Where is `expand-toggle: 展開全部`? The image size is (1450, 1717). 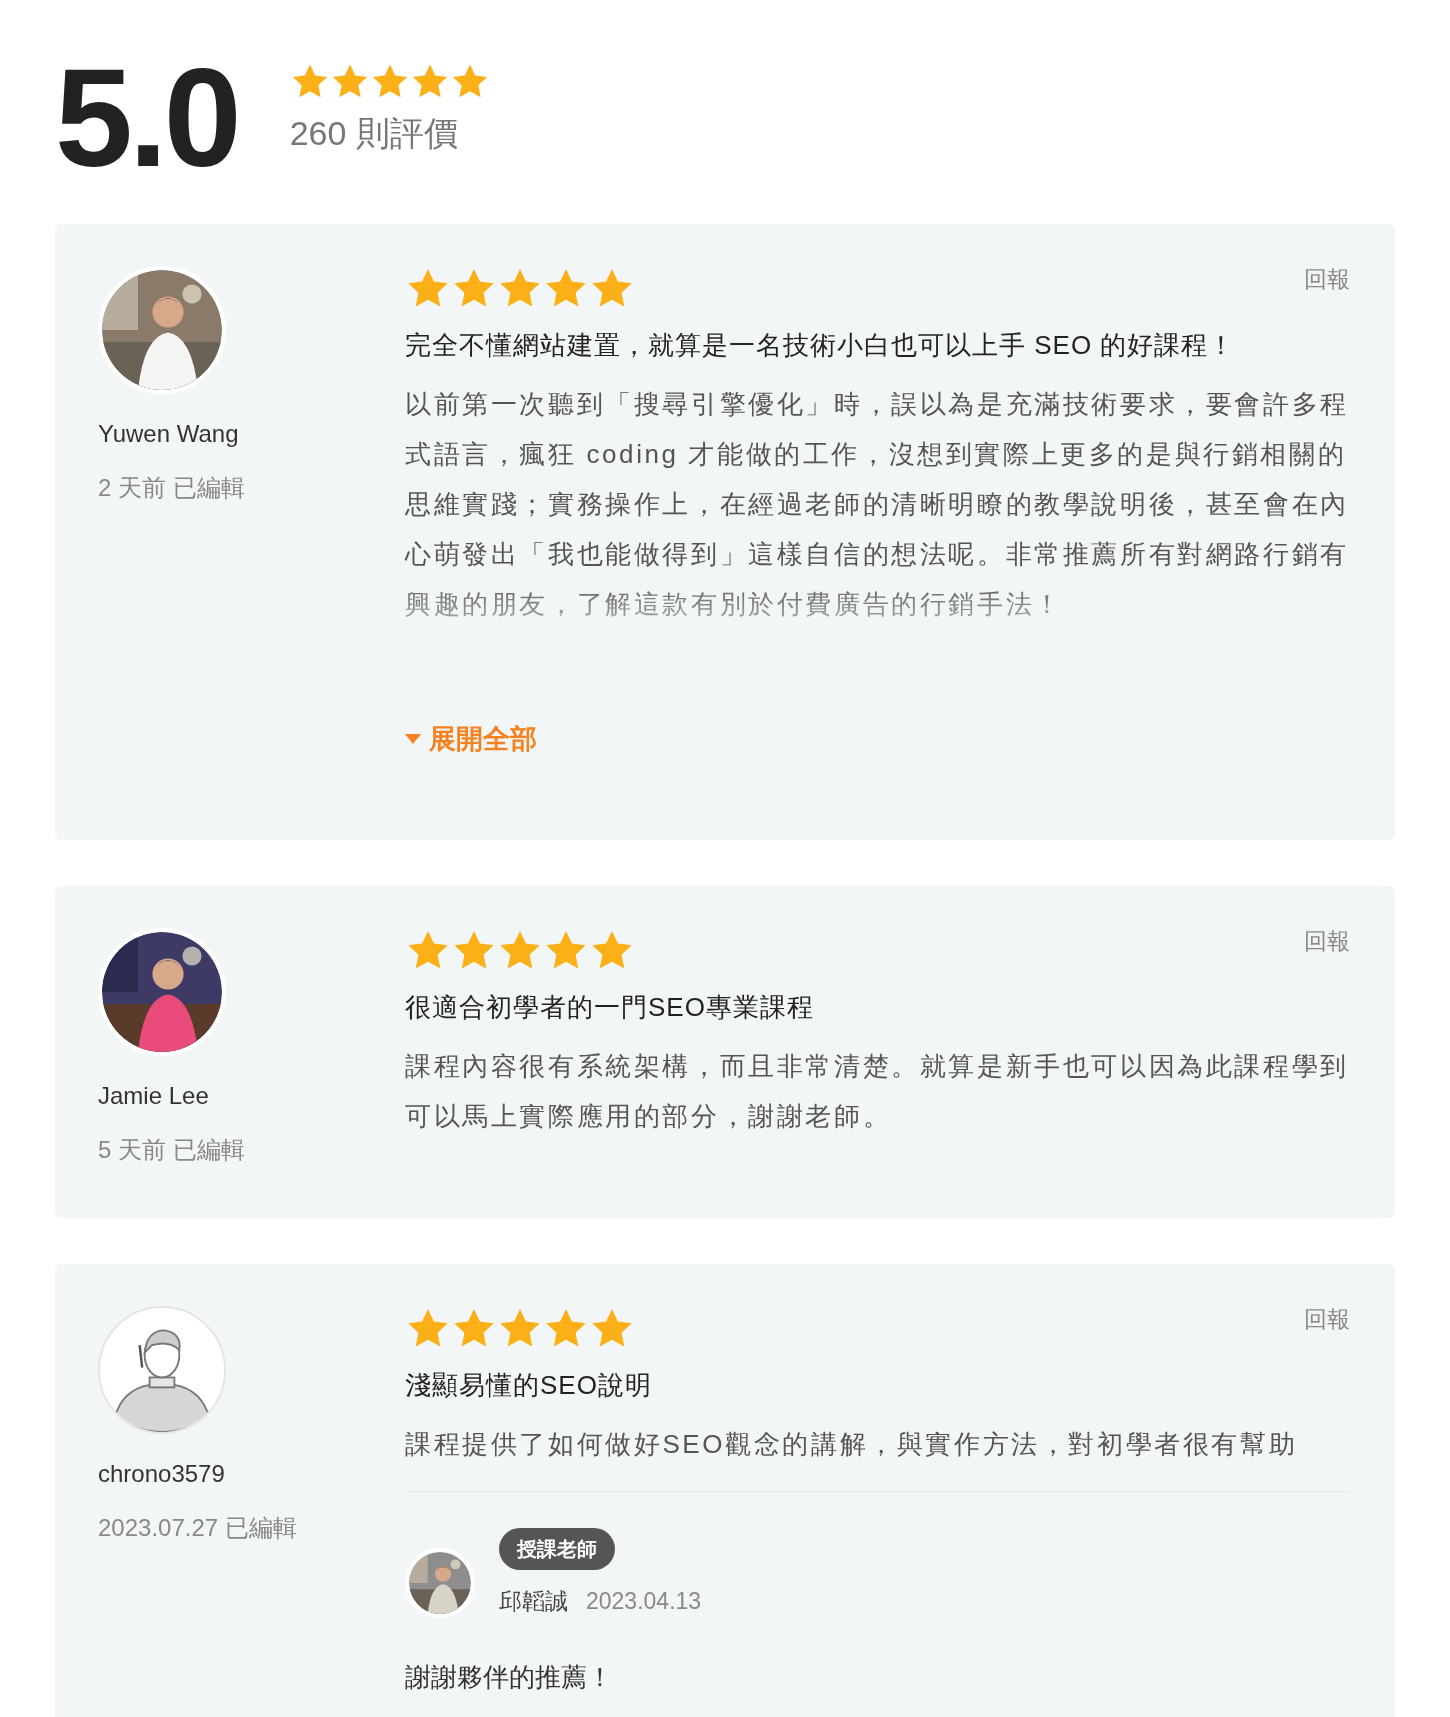 expand-toggle: 展開全部 is located at coordinates (877, 739).